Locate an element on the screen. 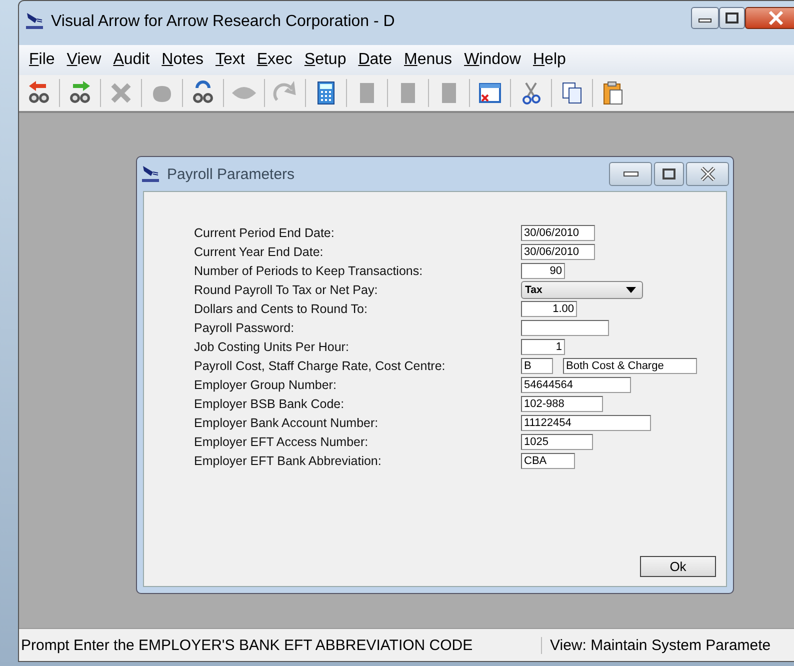 This screenshot has width=794, height=666. input-field is located at coordinates (565, 328).